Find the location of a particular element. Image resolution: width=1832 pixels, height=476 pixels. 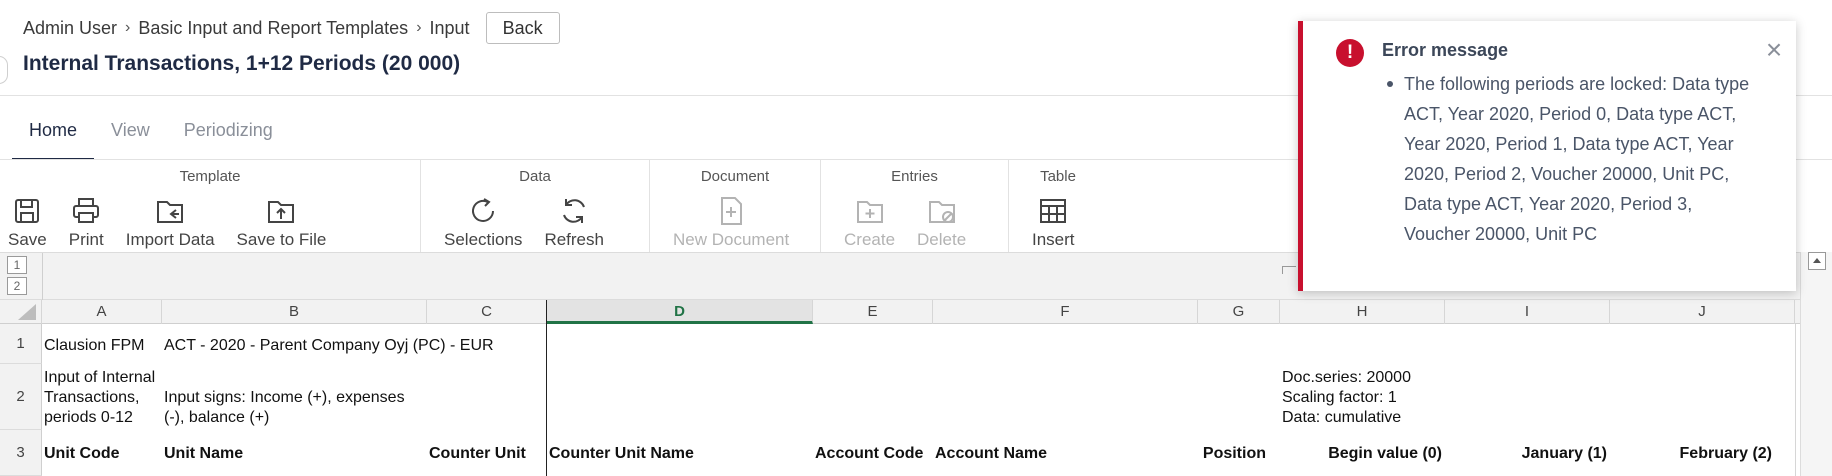

ribbon-group-entries: Entries Create Delete is located at coordinates (915, 206).